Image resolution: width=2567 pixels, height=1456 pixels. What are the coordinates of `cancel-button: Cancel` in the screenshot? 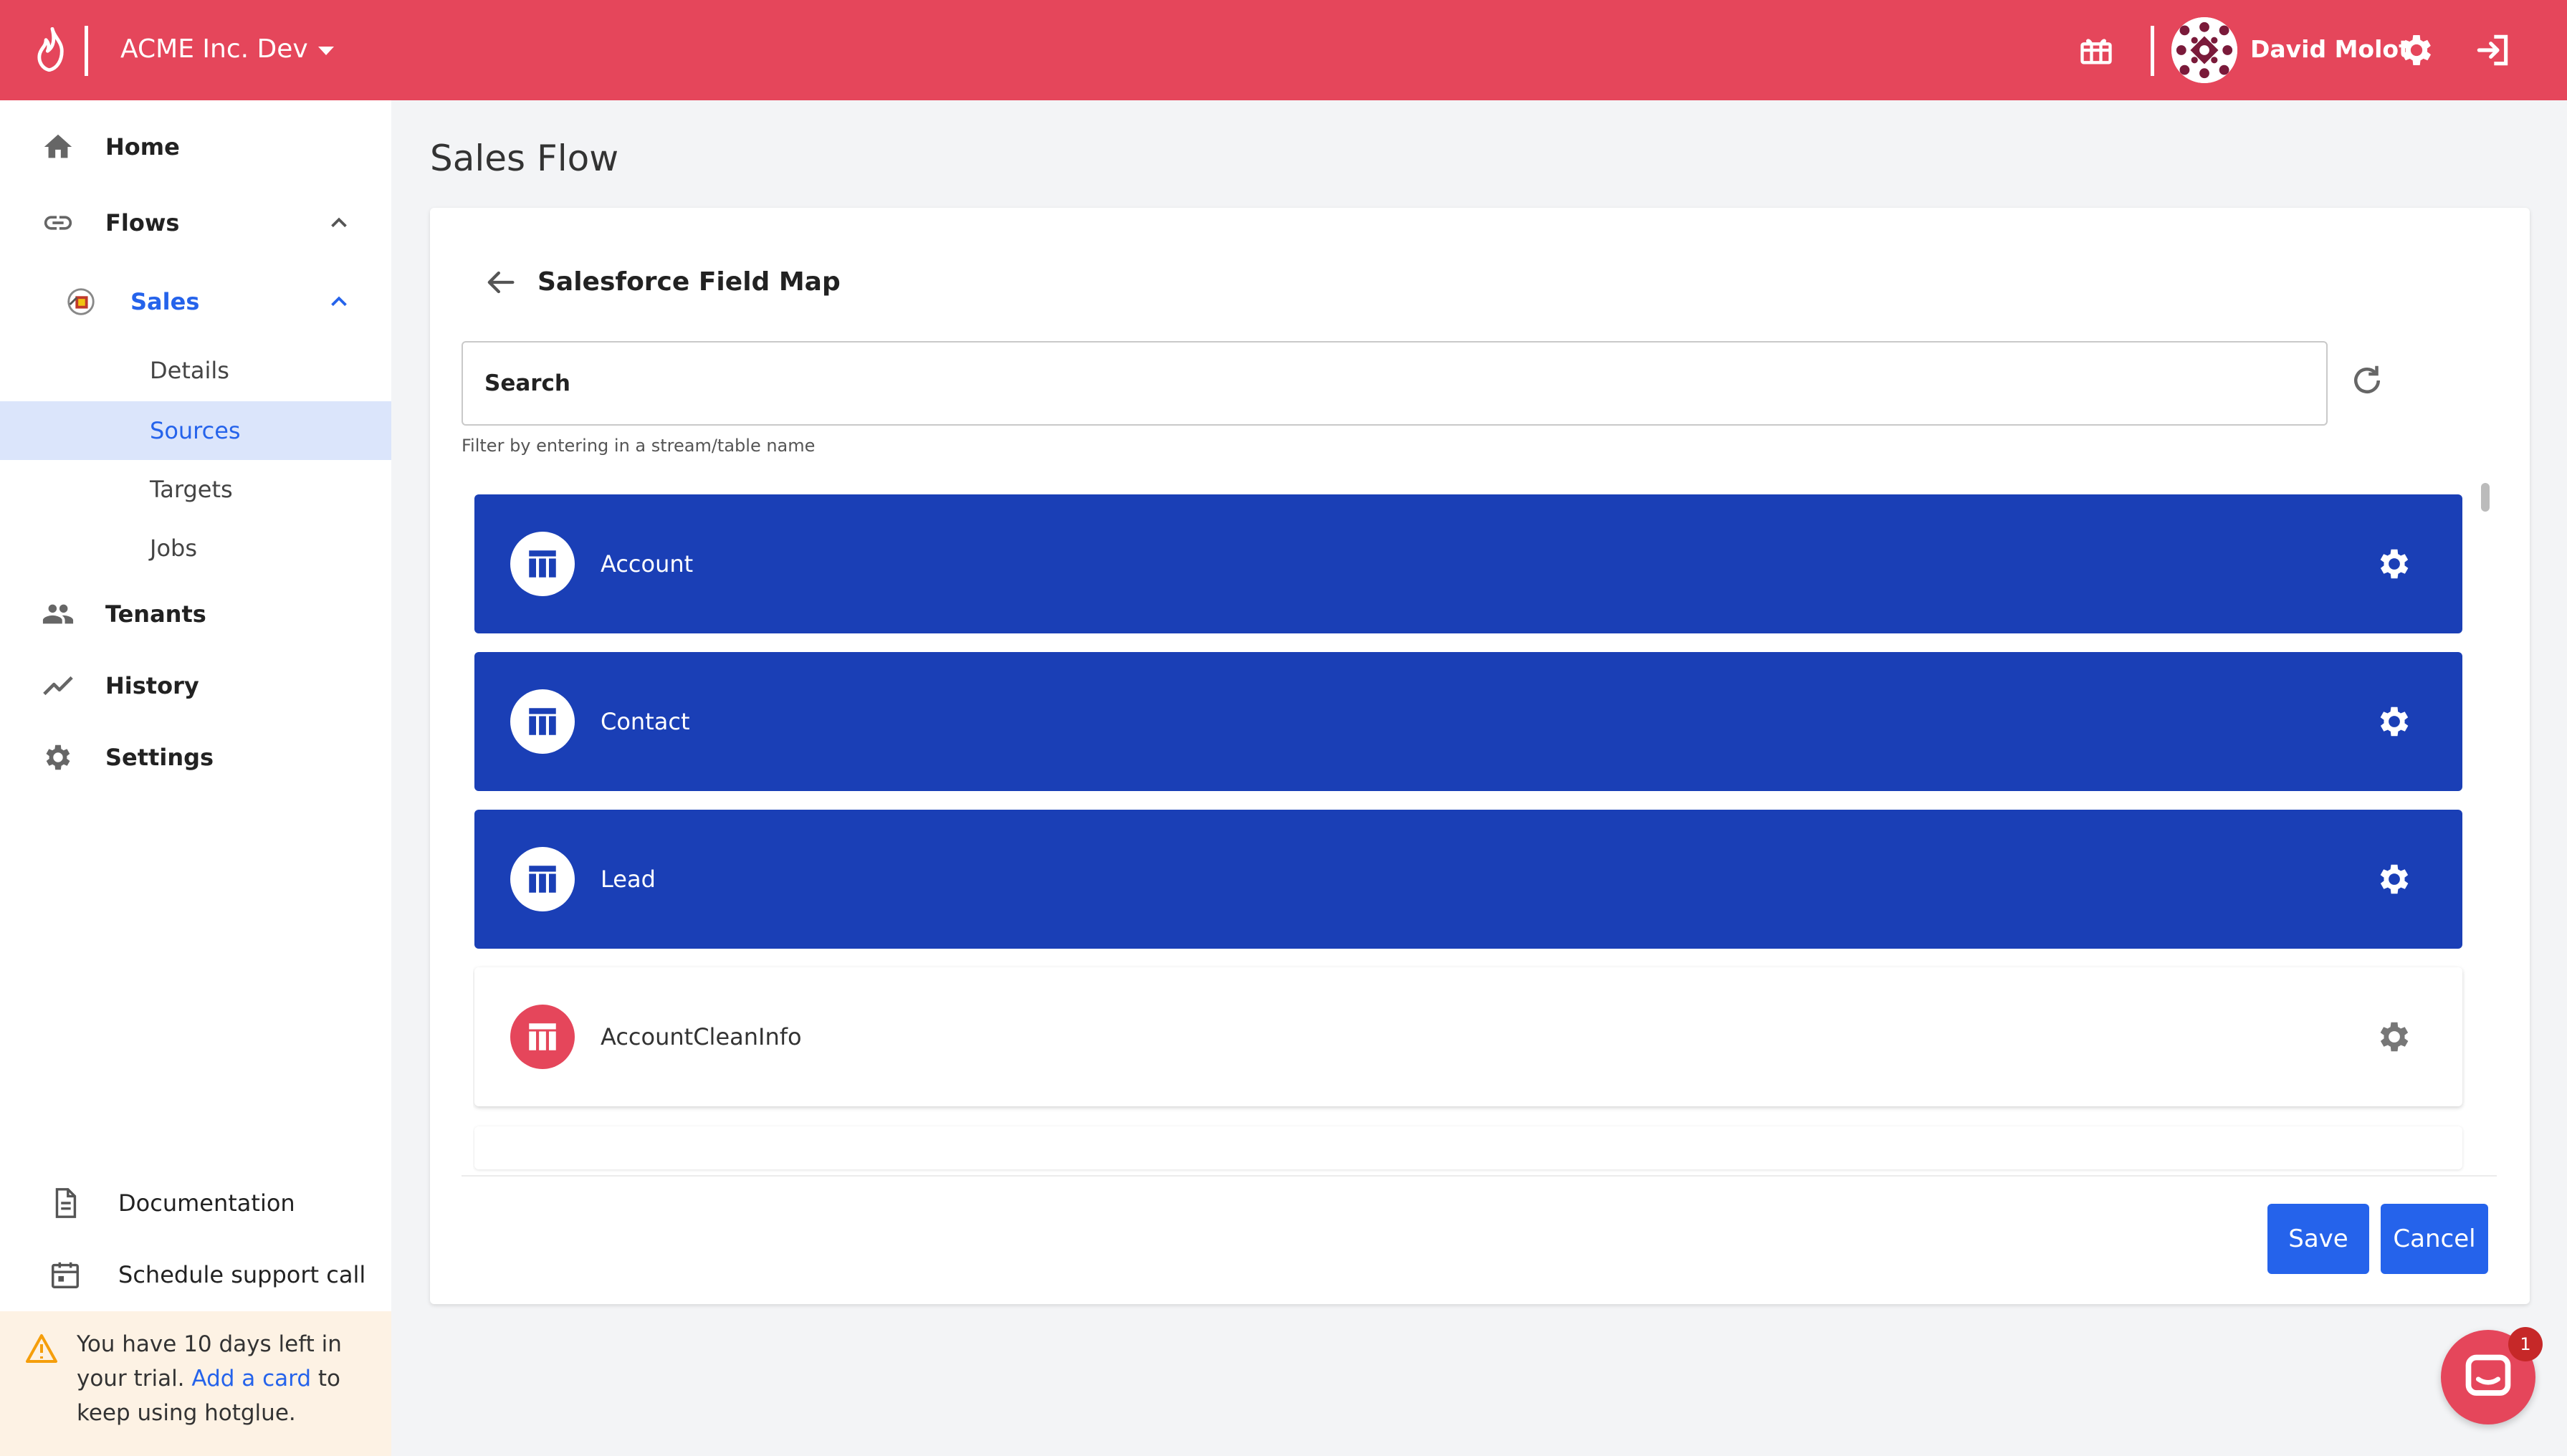 It's located at (2434, 1239).